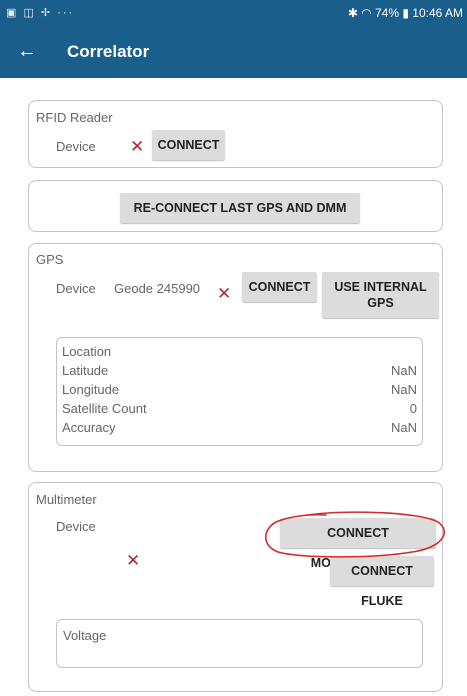 The height and width of the screenshot is (696, 467). Describe the element at coordinates (85, 370) in the screenshot. I see `latitude-label: Latitude` at that location.